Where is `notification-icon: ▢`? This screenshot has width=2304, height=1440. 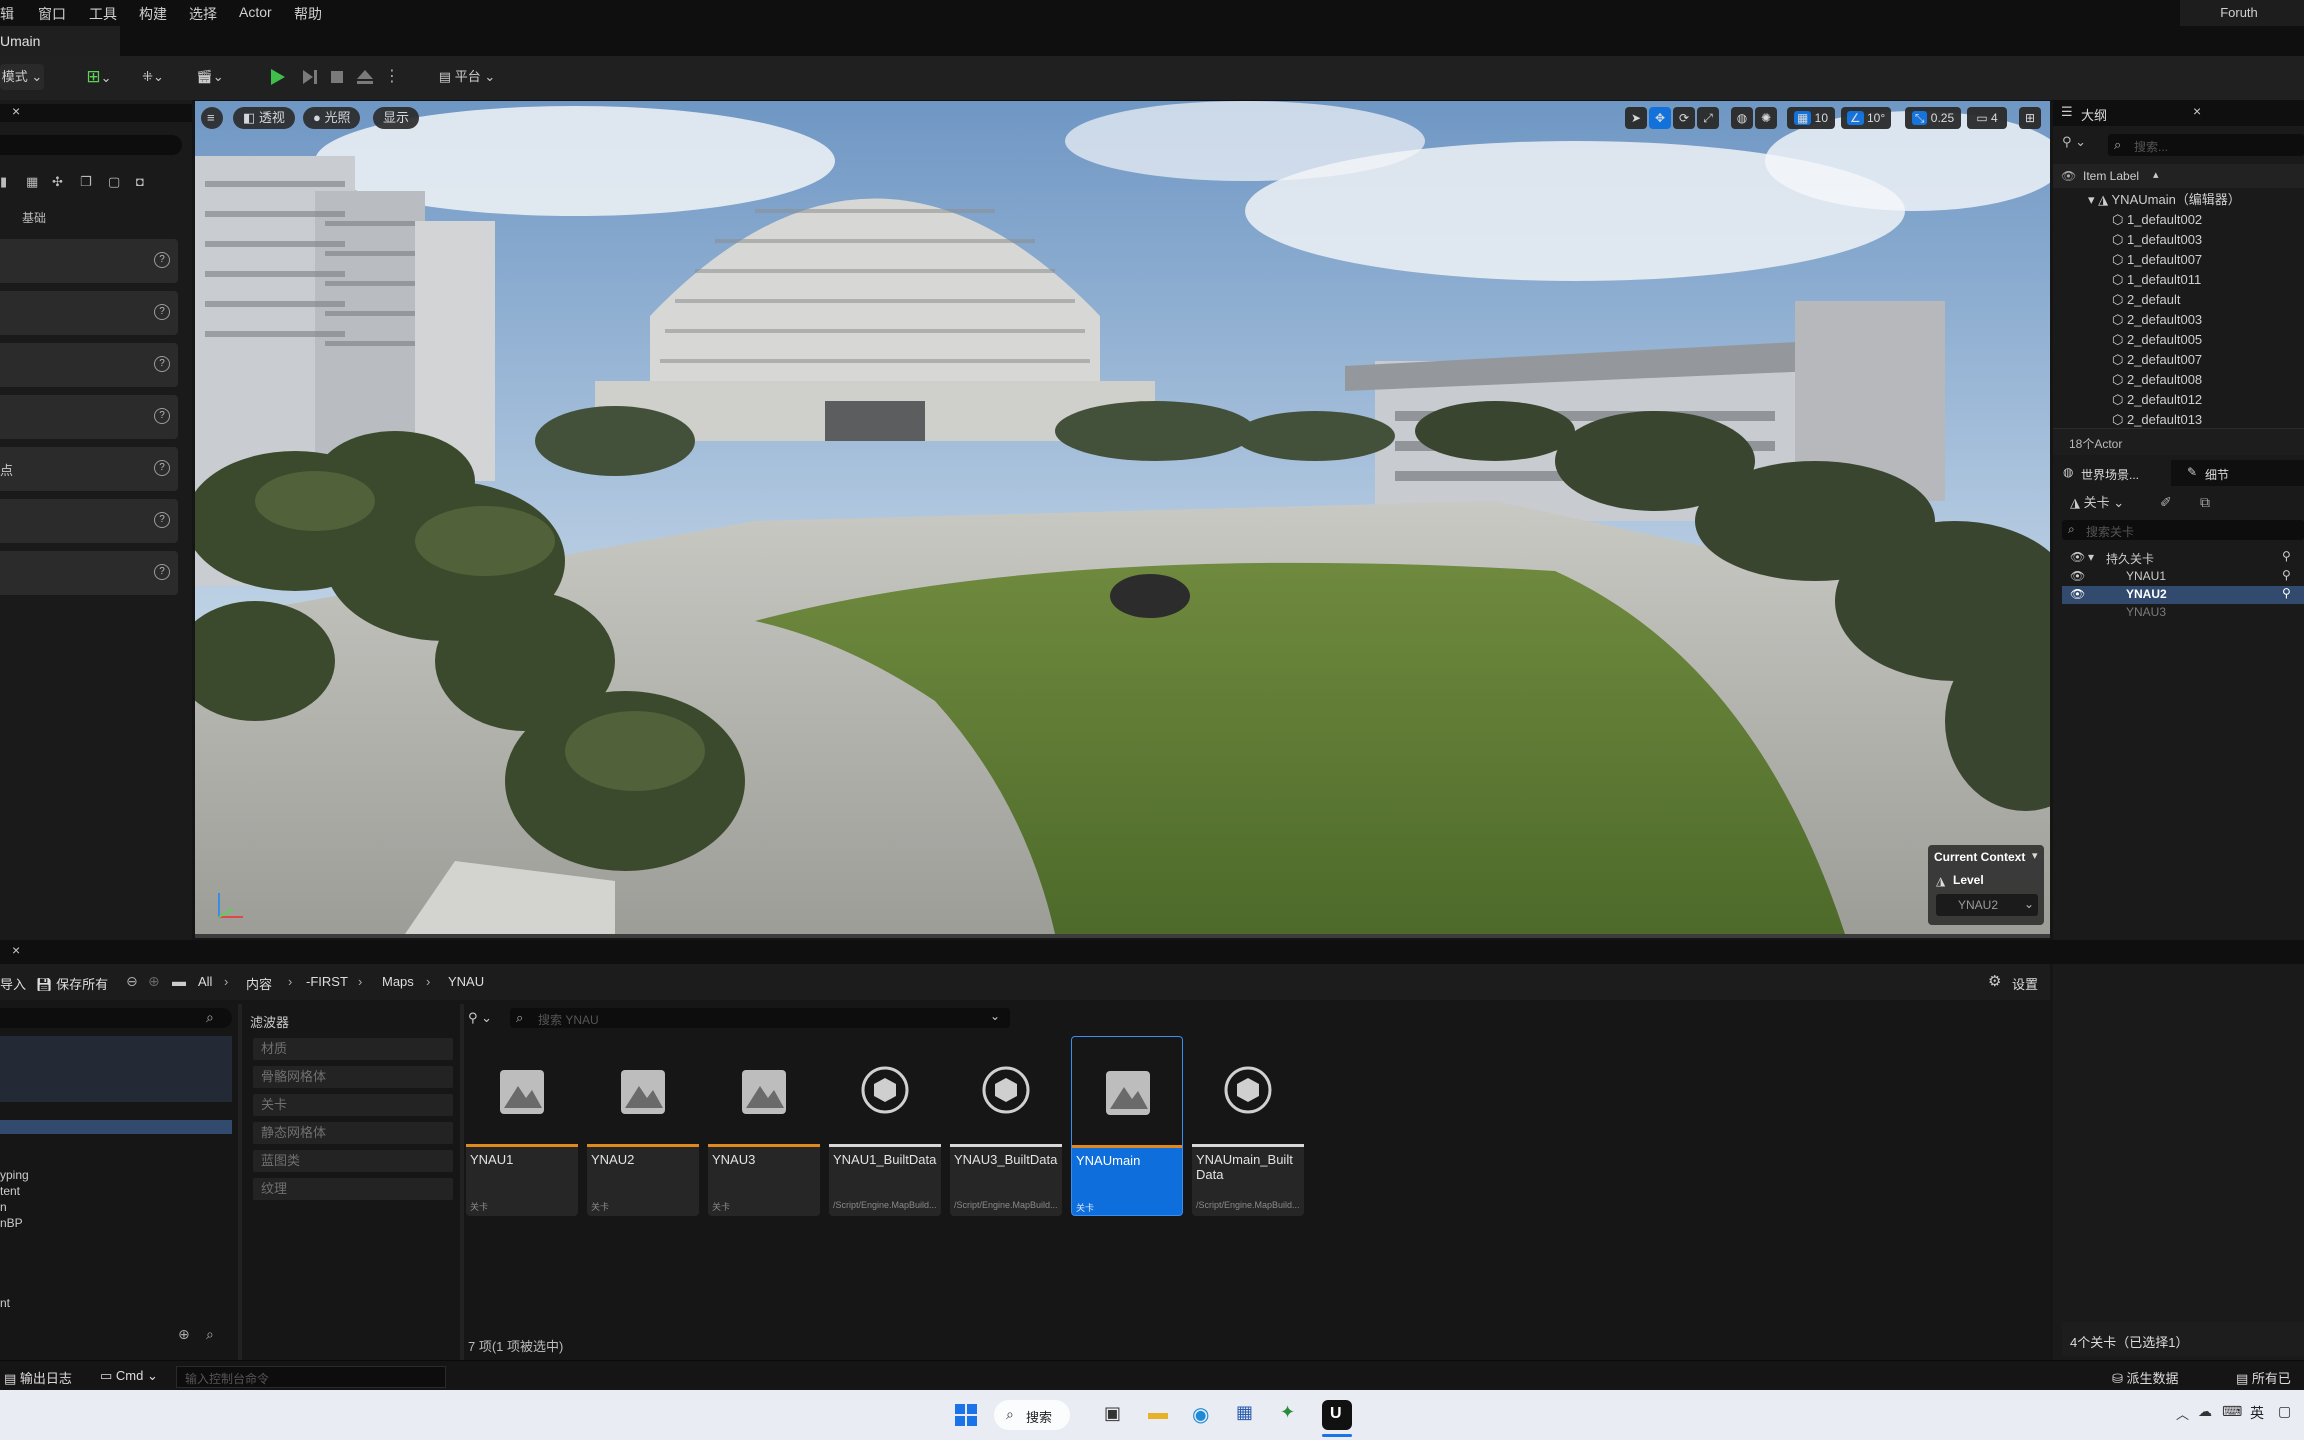 notification-icon: ▢ is located at coordinates (2284, 1411).